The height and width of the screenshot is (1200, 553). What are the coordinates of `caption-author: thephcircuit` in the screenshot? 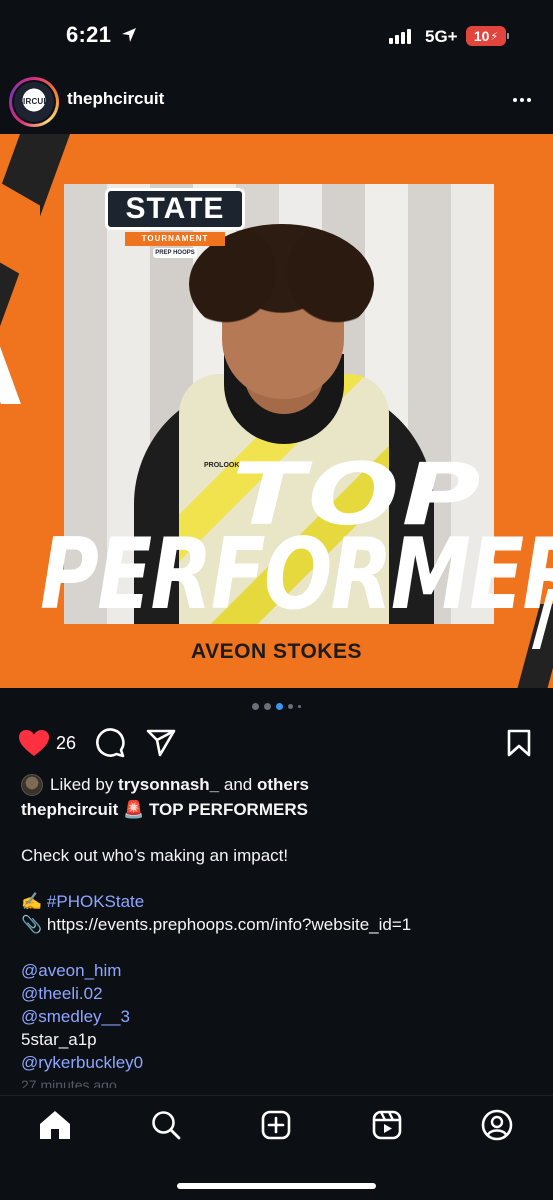 It's located at (69, 809).